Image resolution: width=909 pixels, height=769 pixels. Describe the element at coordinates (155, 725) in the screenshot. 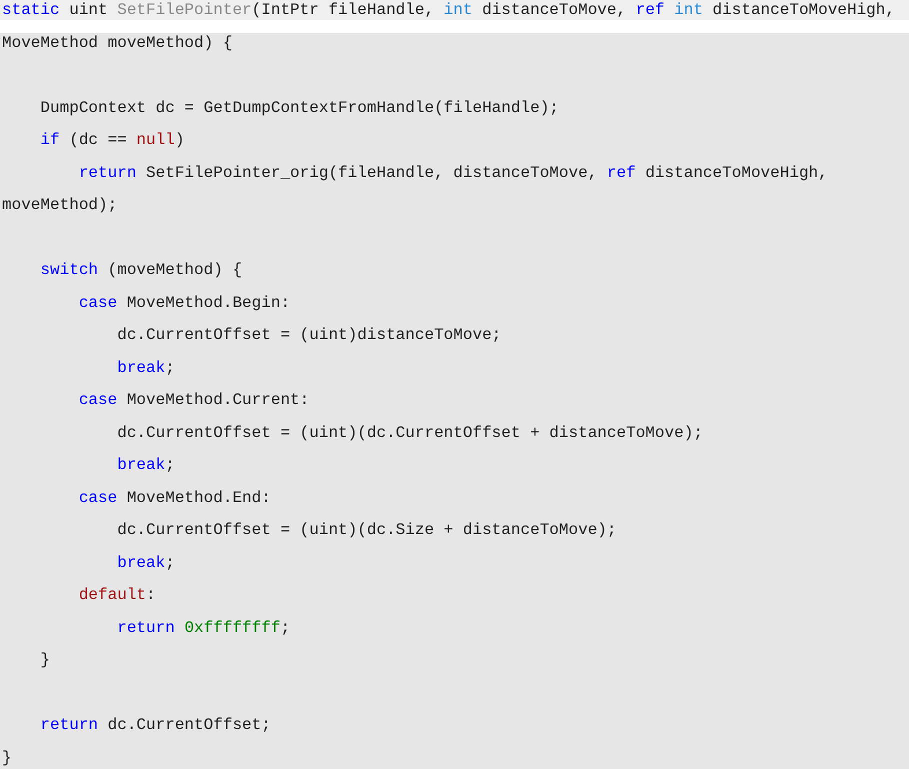

I see `code-line: return dc.CurrentOffset;` at that location.